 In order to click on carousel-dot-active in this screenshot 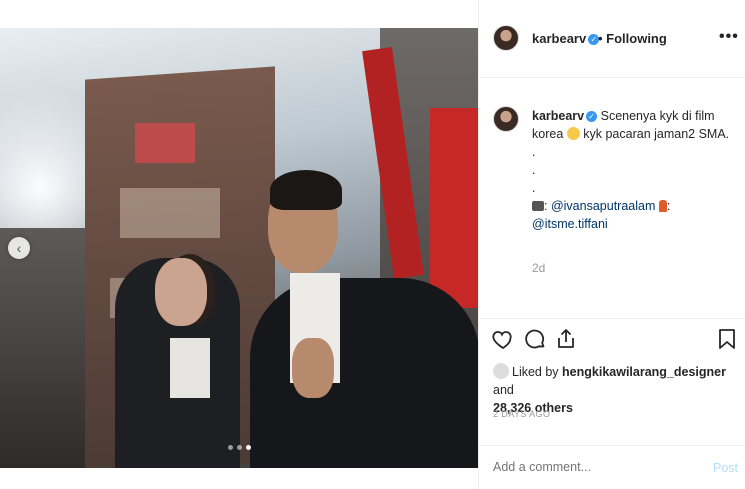, I will do `click(248, 447)`.